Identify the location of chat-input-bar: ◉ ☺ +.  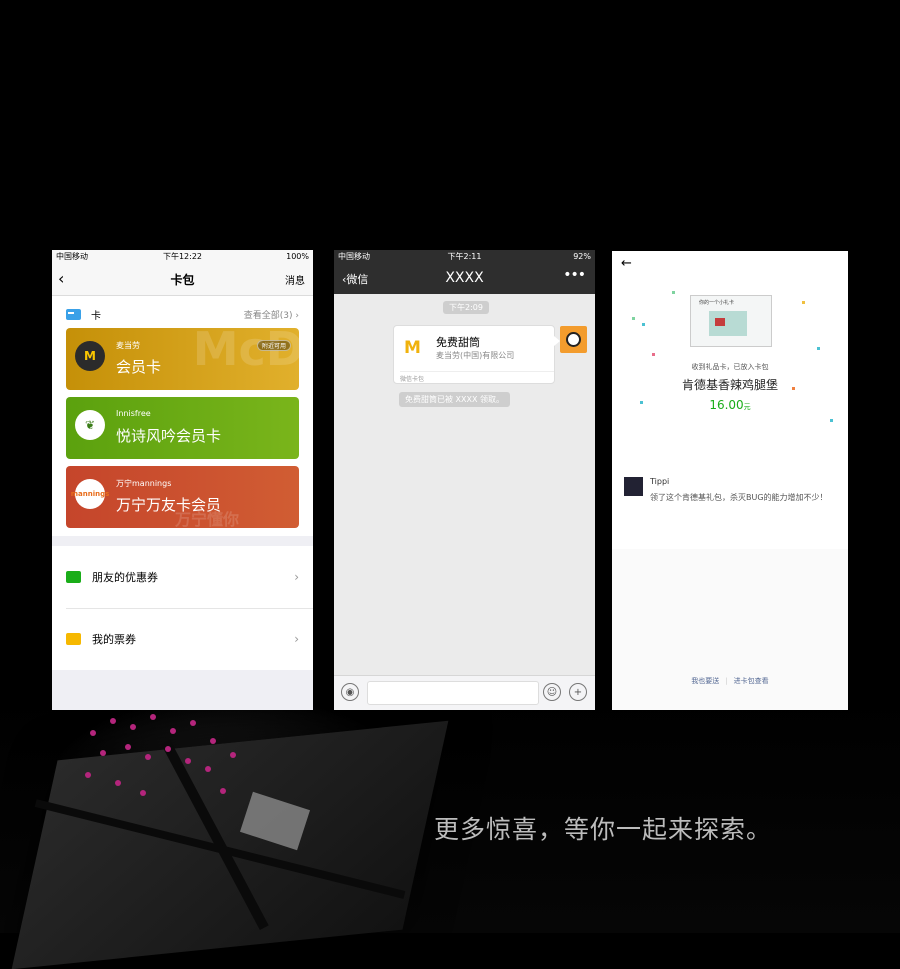
(464, 692).